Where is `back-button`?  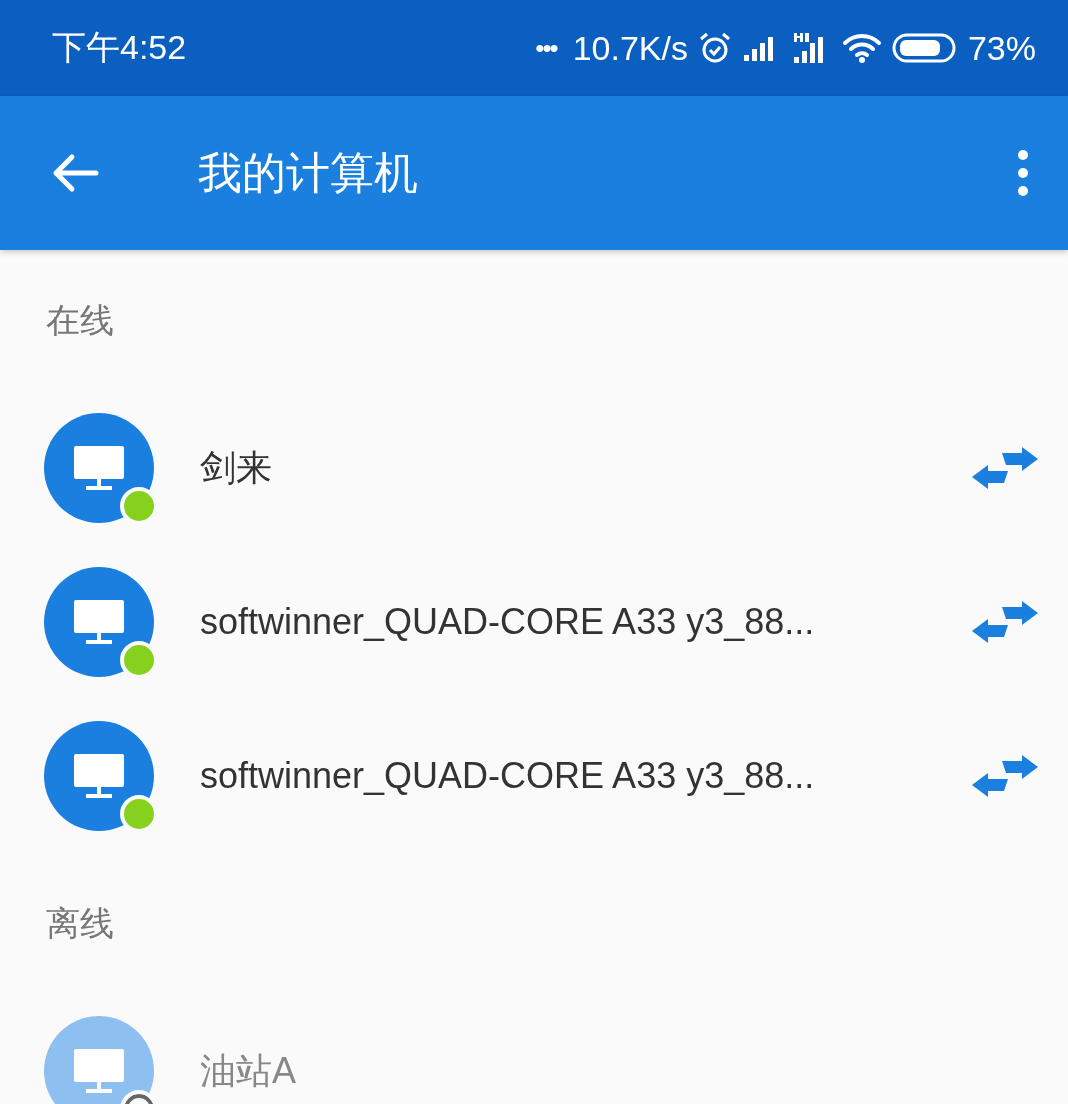
back-button is located at coordinates (76, 173).